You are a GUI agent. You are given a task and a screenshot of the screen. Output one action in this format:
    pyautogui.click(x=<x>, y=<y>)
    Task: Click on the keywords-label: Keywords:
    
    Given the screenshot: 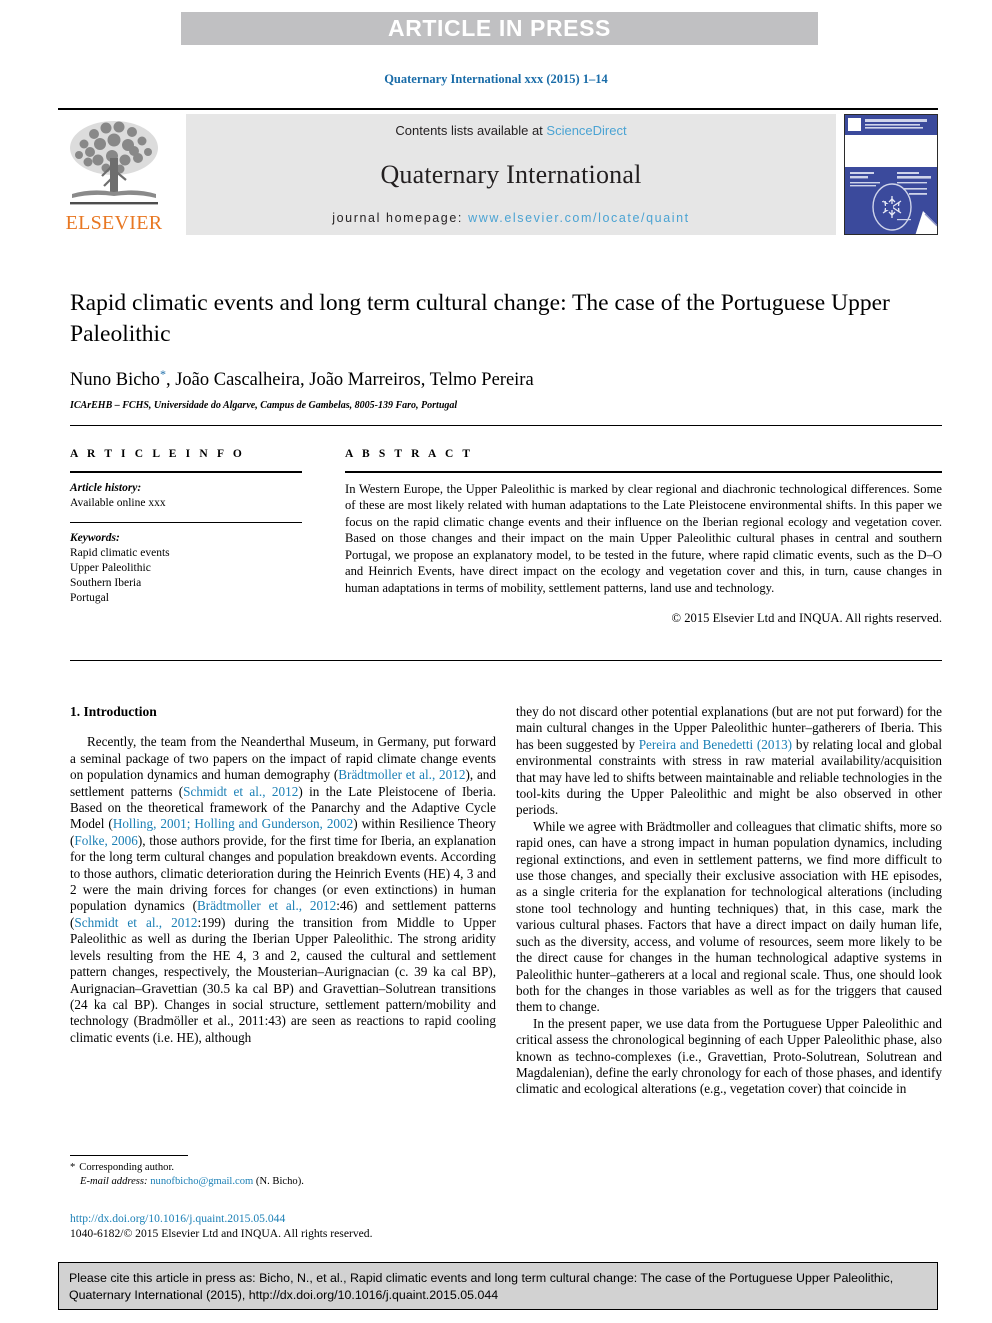 What is the action you would take?
    pyautogui.click(x=95, y=538)
    